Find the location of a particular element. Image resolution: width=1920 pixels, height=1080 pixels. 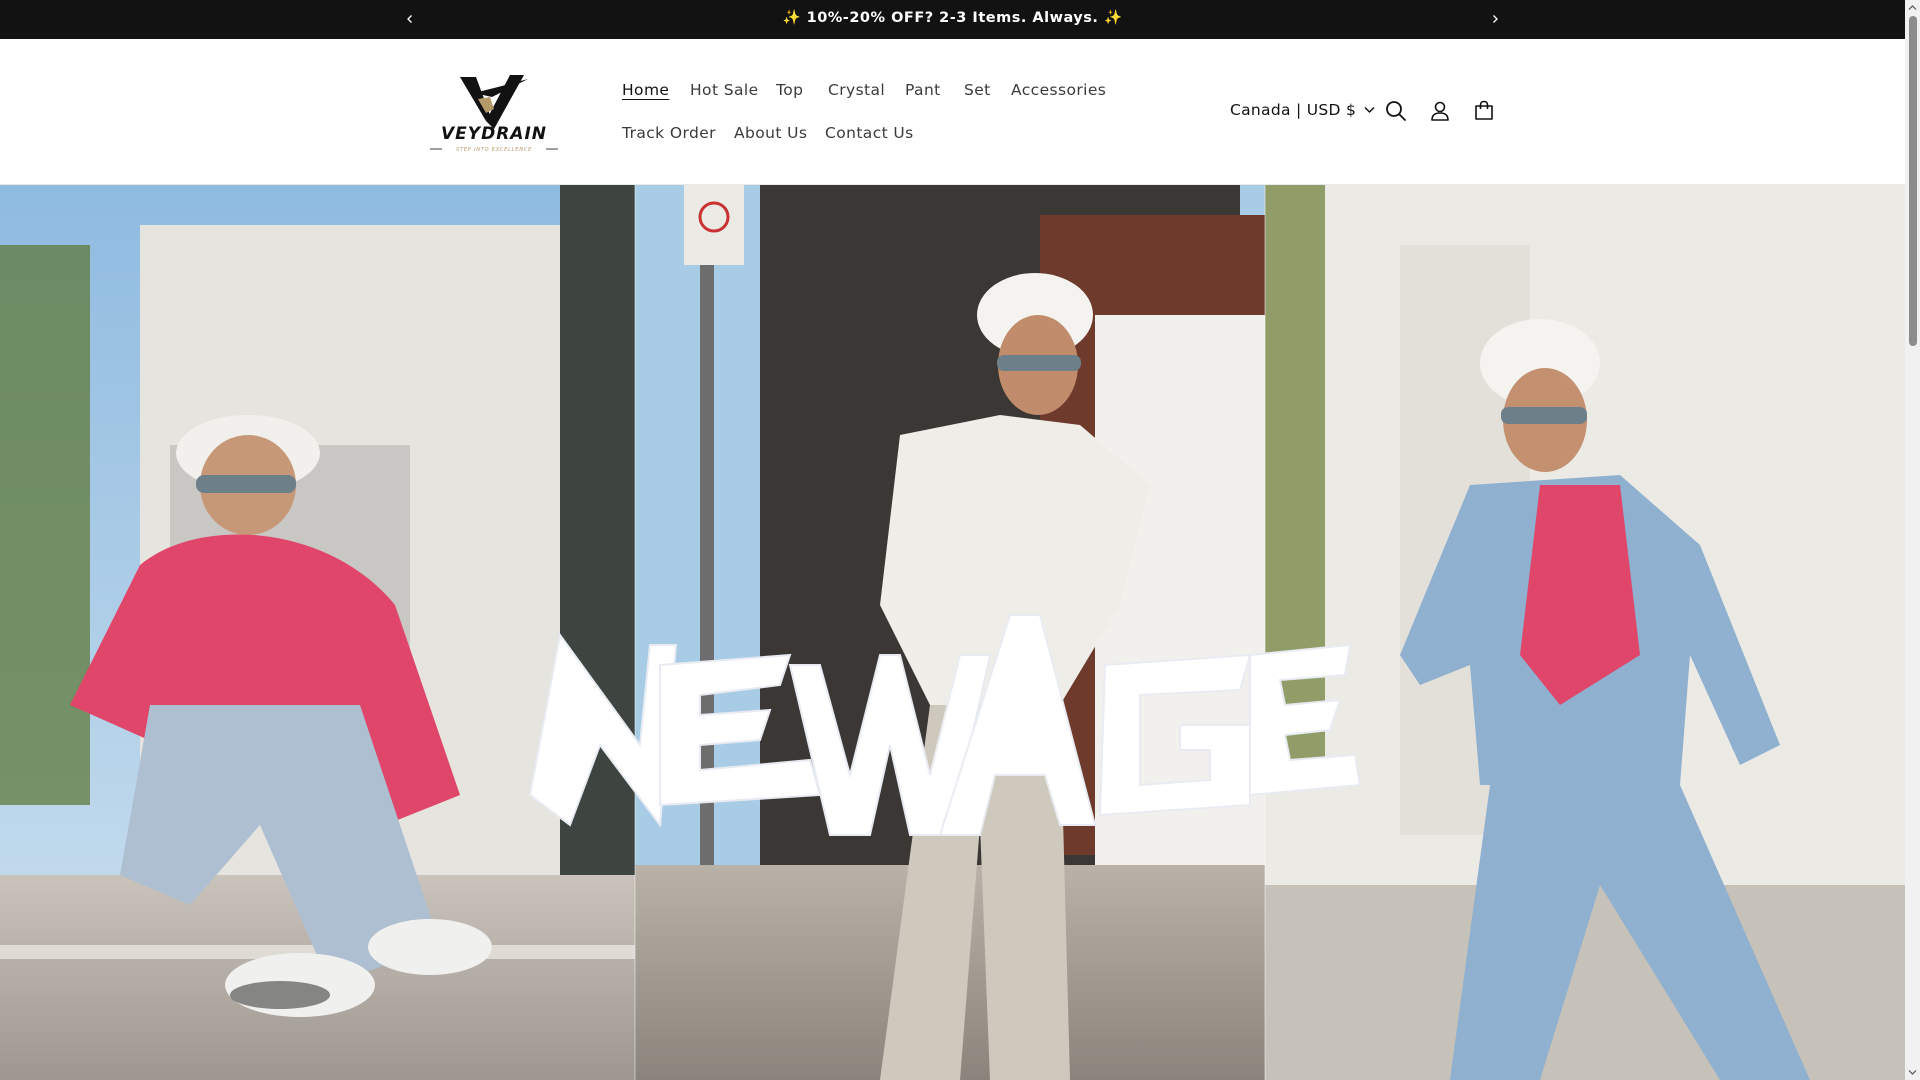

nav-crystal: Crystal is located at coordinates (856, 90).